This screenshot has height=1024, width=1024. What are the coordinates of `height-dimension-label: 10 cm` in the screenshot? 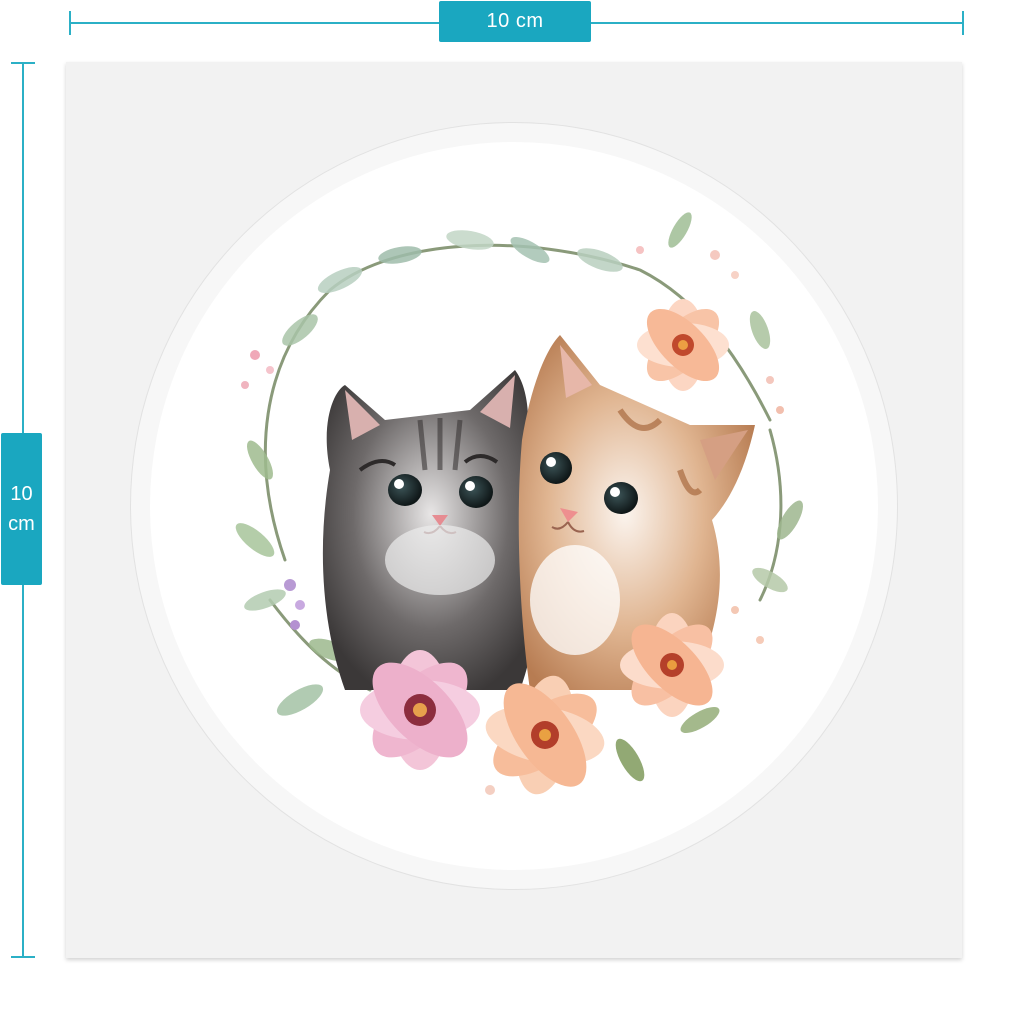 It's located at (21, 509).